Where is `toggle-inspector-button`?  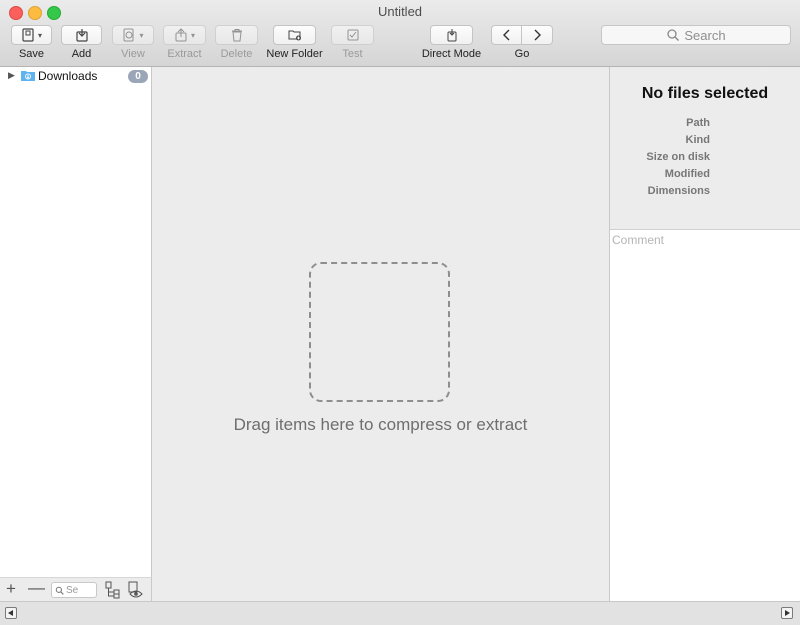 toggle-inspector-button is located at coordinates (787, 613).